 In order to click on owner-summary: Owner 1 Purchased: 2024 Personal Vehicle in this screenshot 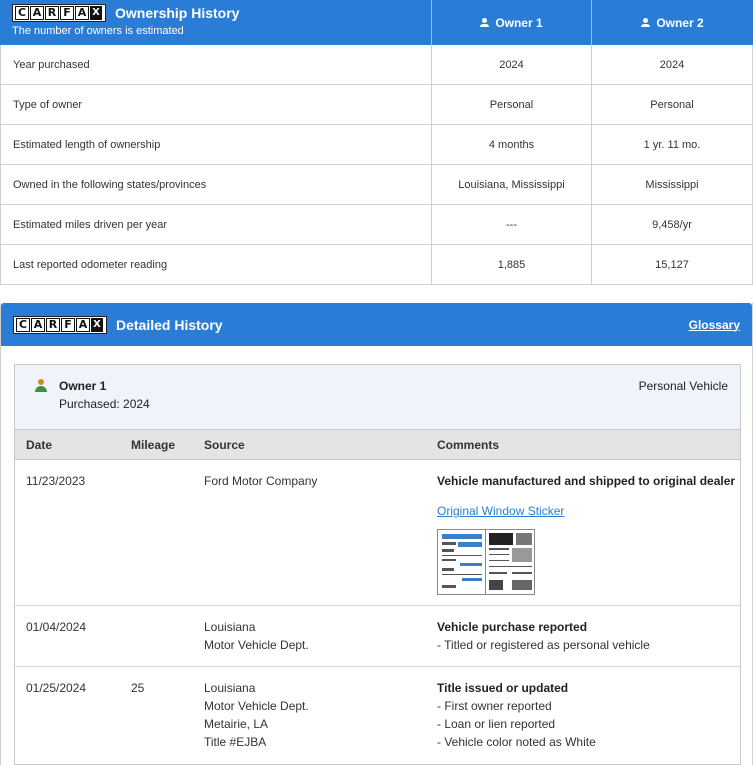, I will do `click(377, 397)`.